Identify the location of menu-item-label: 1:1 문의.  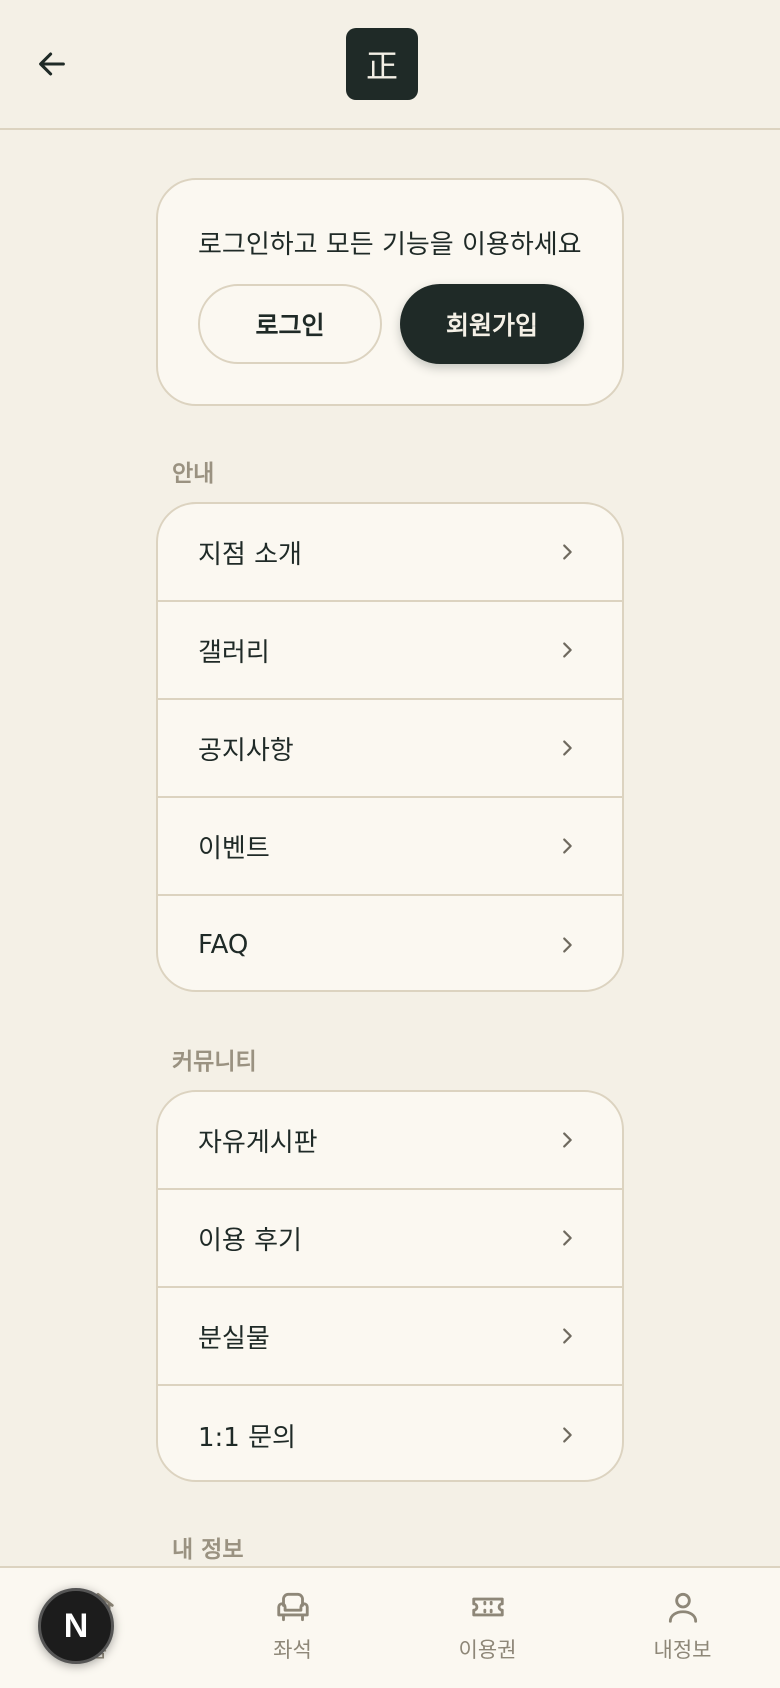
(247, 1437).